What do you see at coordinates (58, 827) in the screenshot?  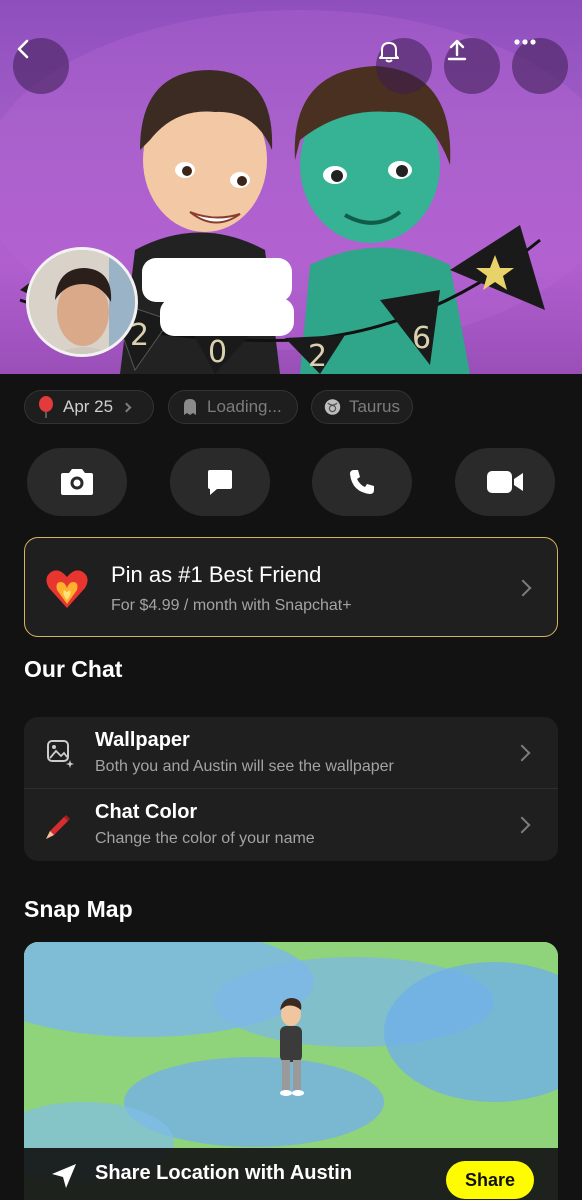 I see `crayon-icon` at bounding box center [58, 827].